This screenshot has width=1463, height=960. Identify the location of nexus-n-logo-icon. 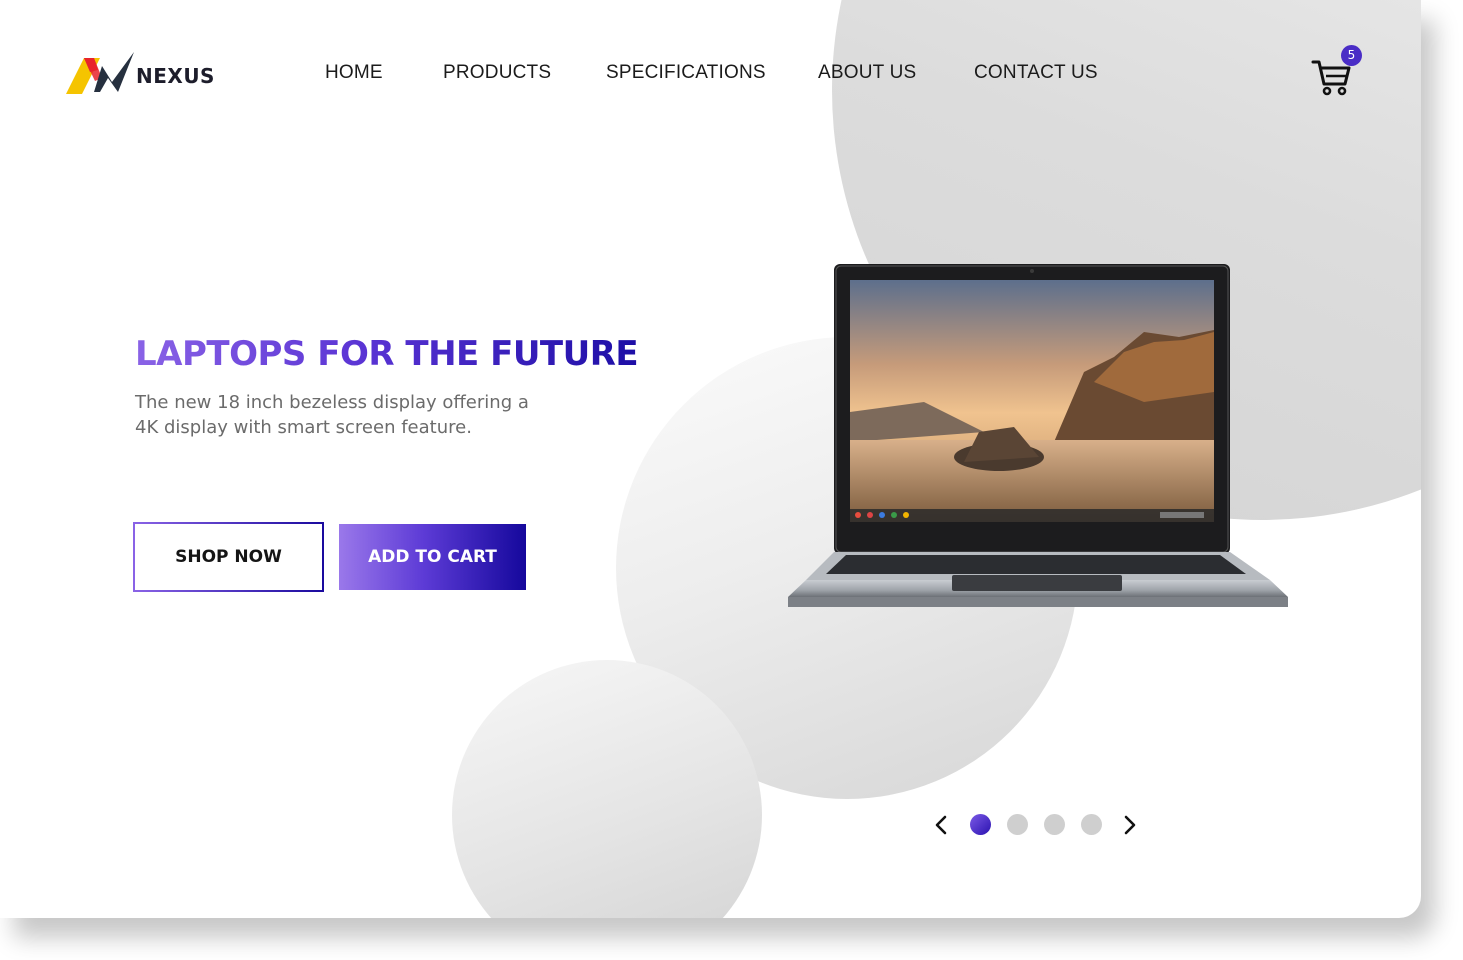
(100, 73).